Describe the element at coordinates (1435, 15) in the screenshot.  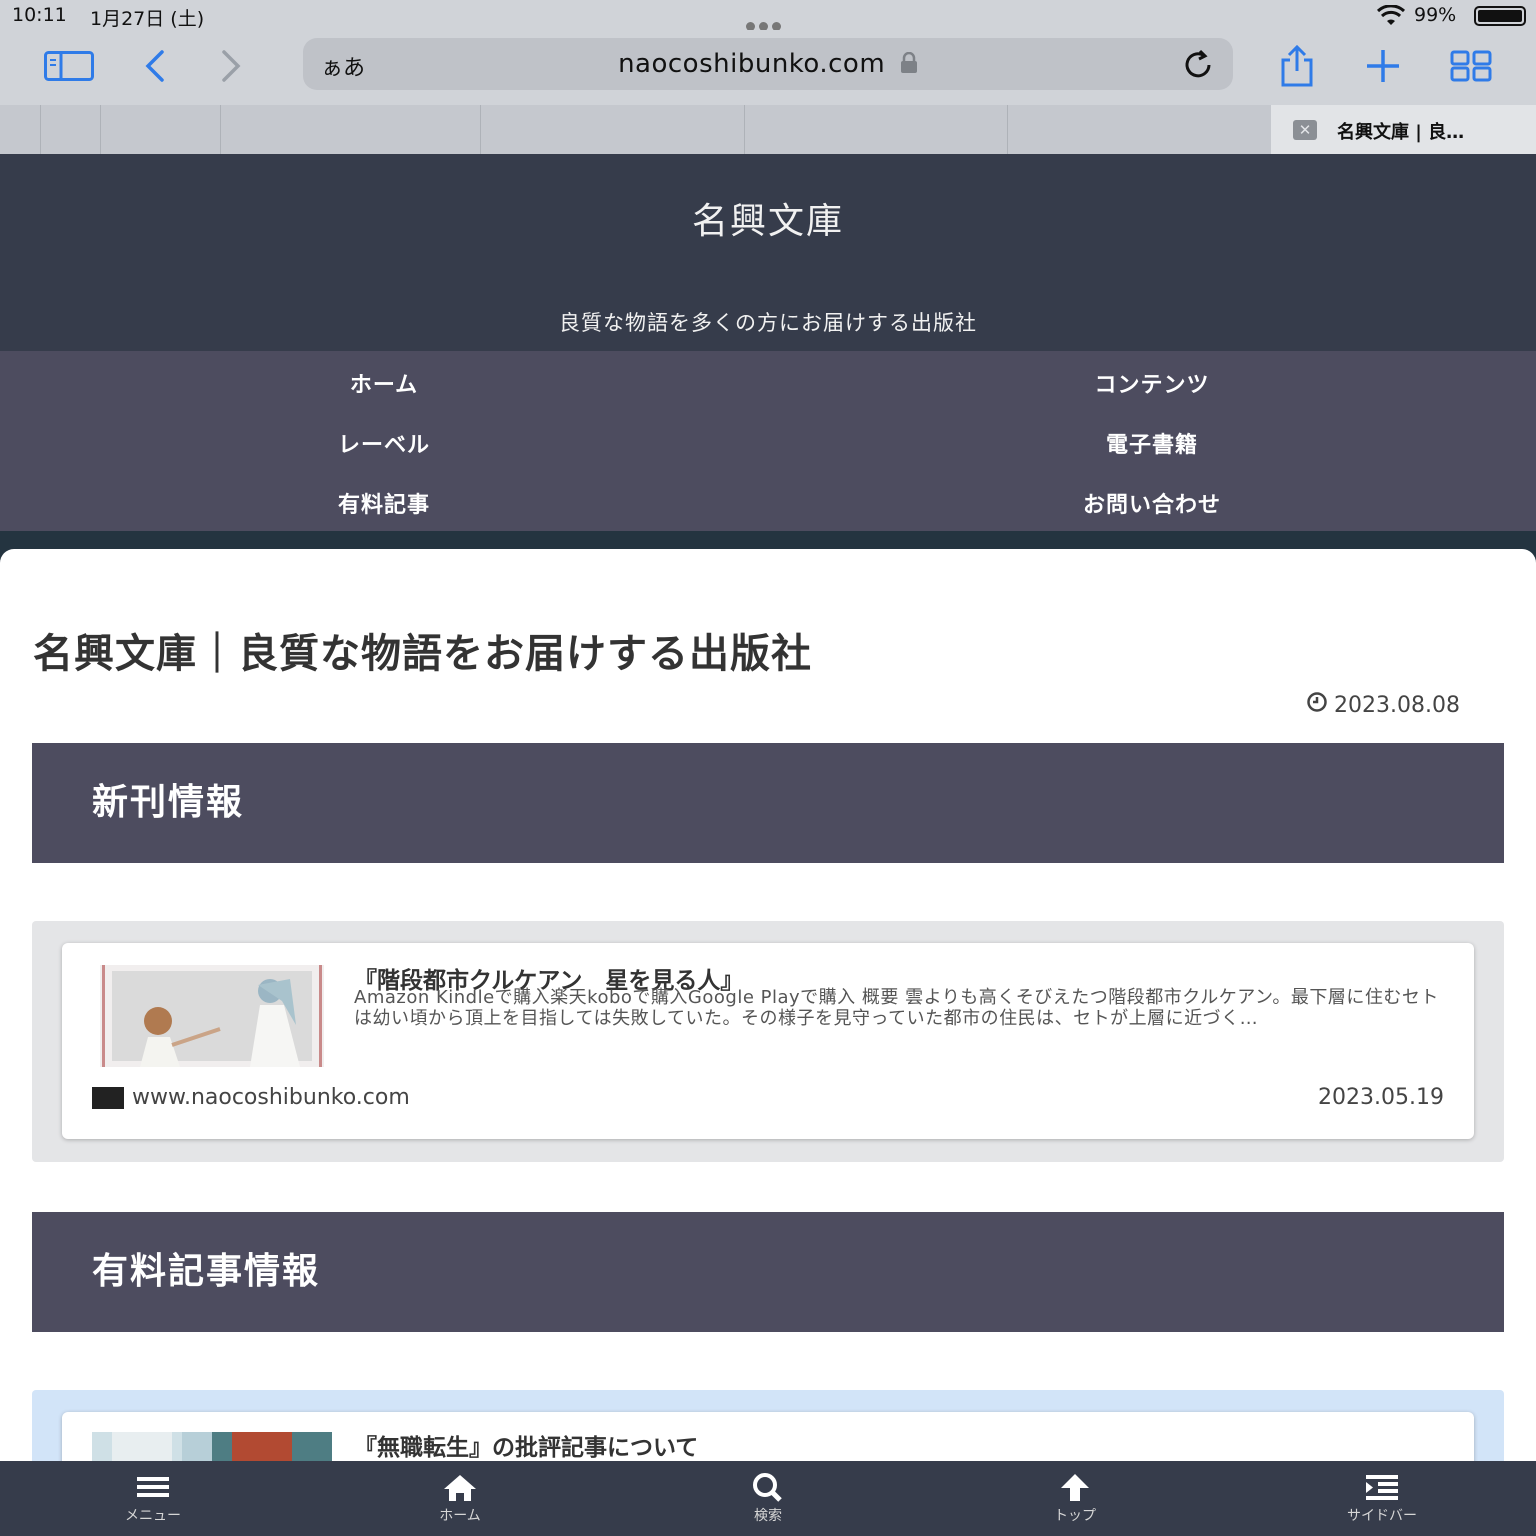
I see `battery-percent: 99%` at that location.